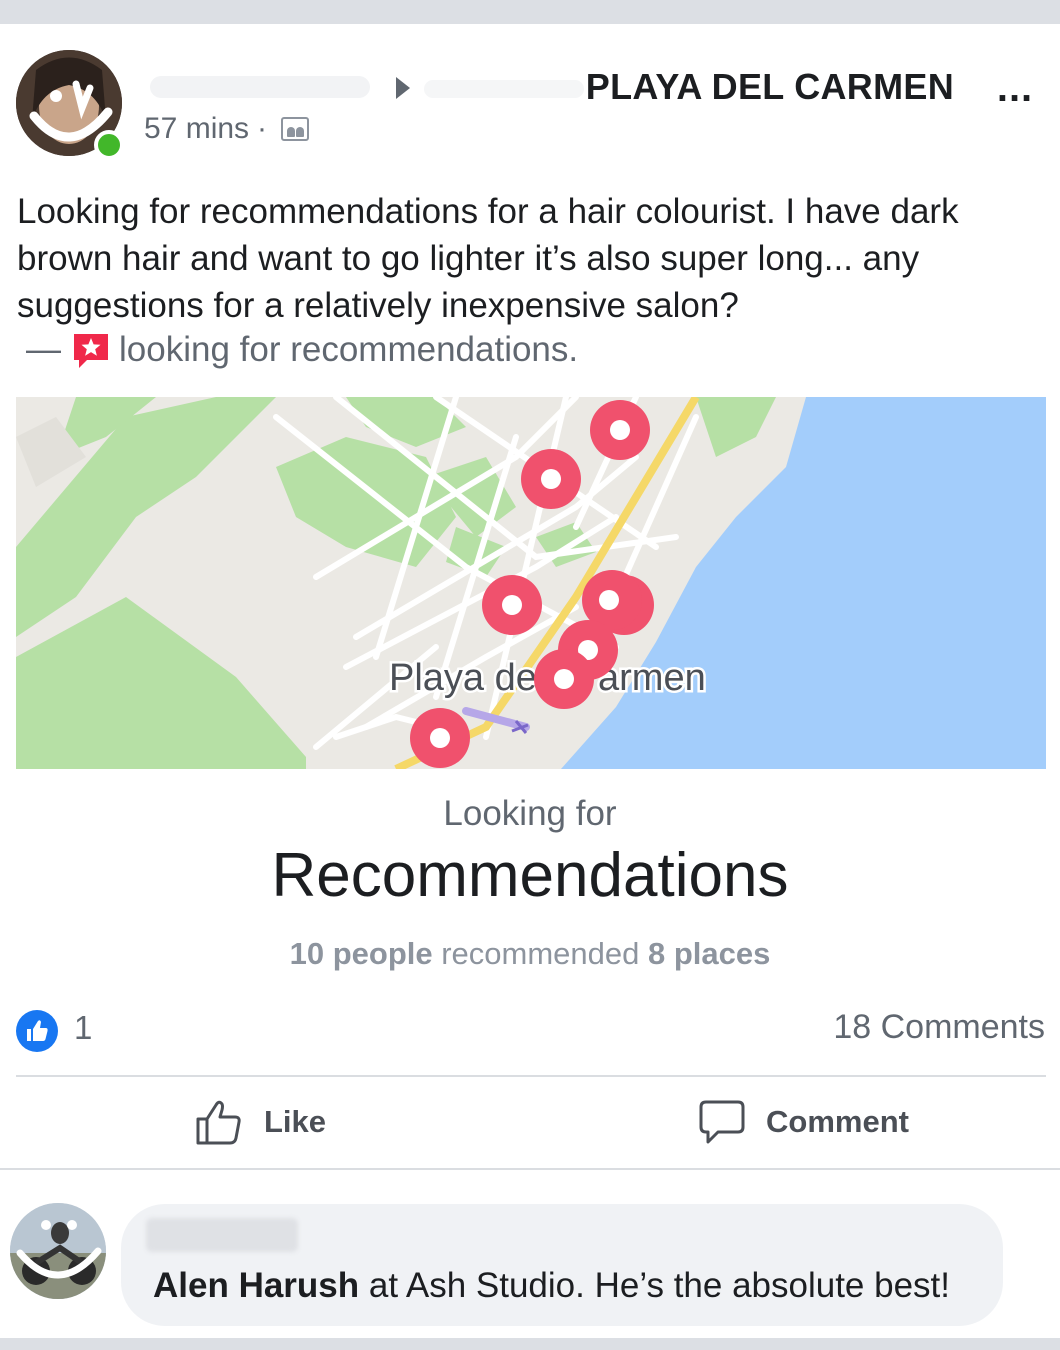  What do you see at coordinates (222, 1235) in the screenshot?
I see `commenter-name-redacted` at bounding box center [222, 1235].